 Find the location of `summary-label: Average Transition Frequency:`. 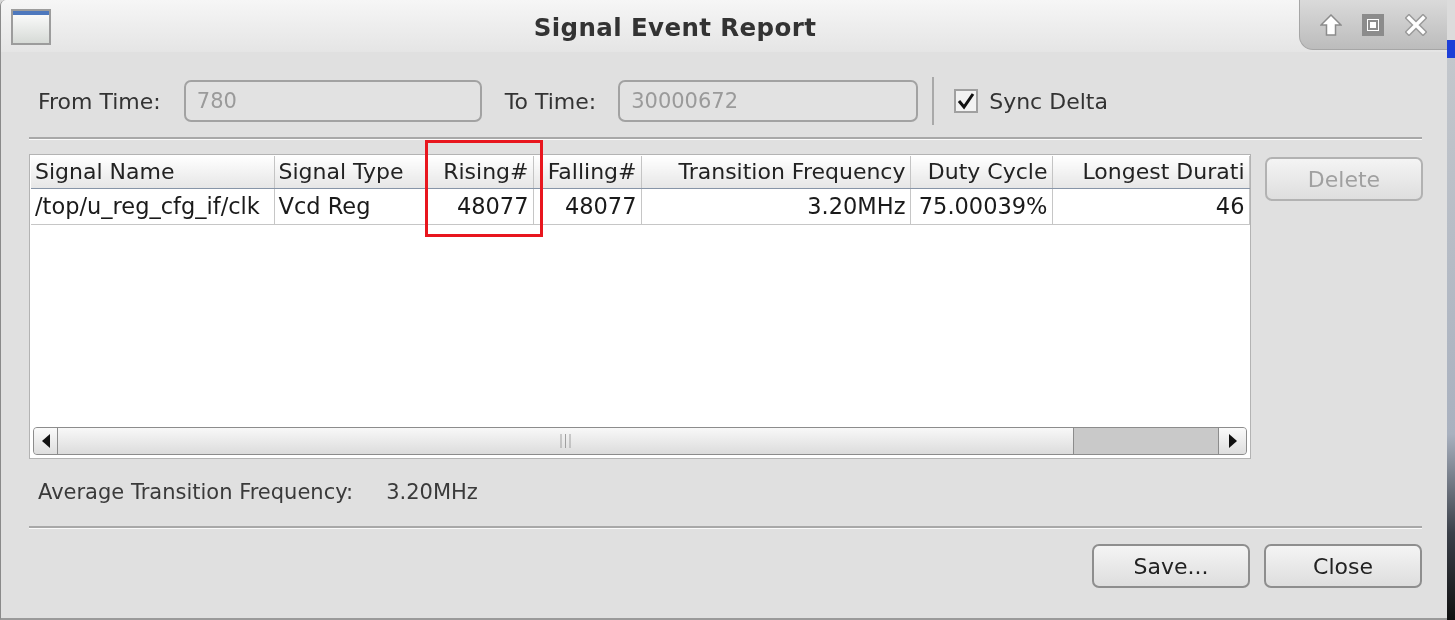

summary-label: Average Transition Frequency: is located at coordinates (196, 492).